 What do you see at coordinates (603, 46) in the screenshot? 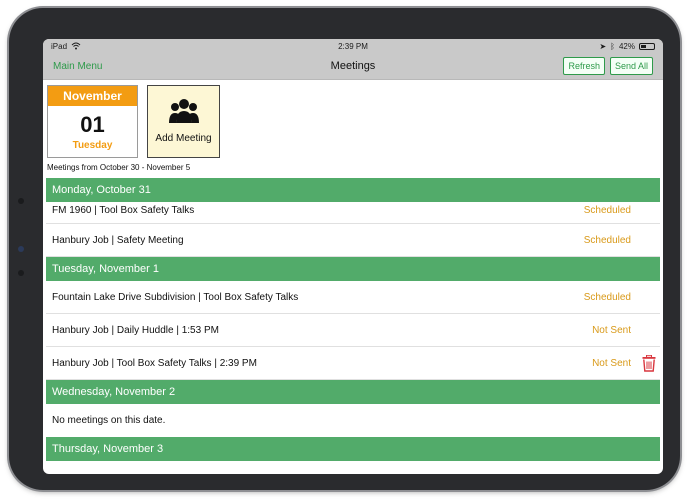
I see `location-icon: ➤` at bounding box center [603, 46].